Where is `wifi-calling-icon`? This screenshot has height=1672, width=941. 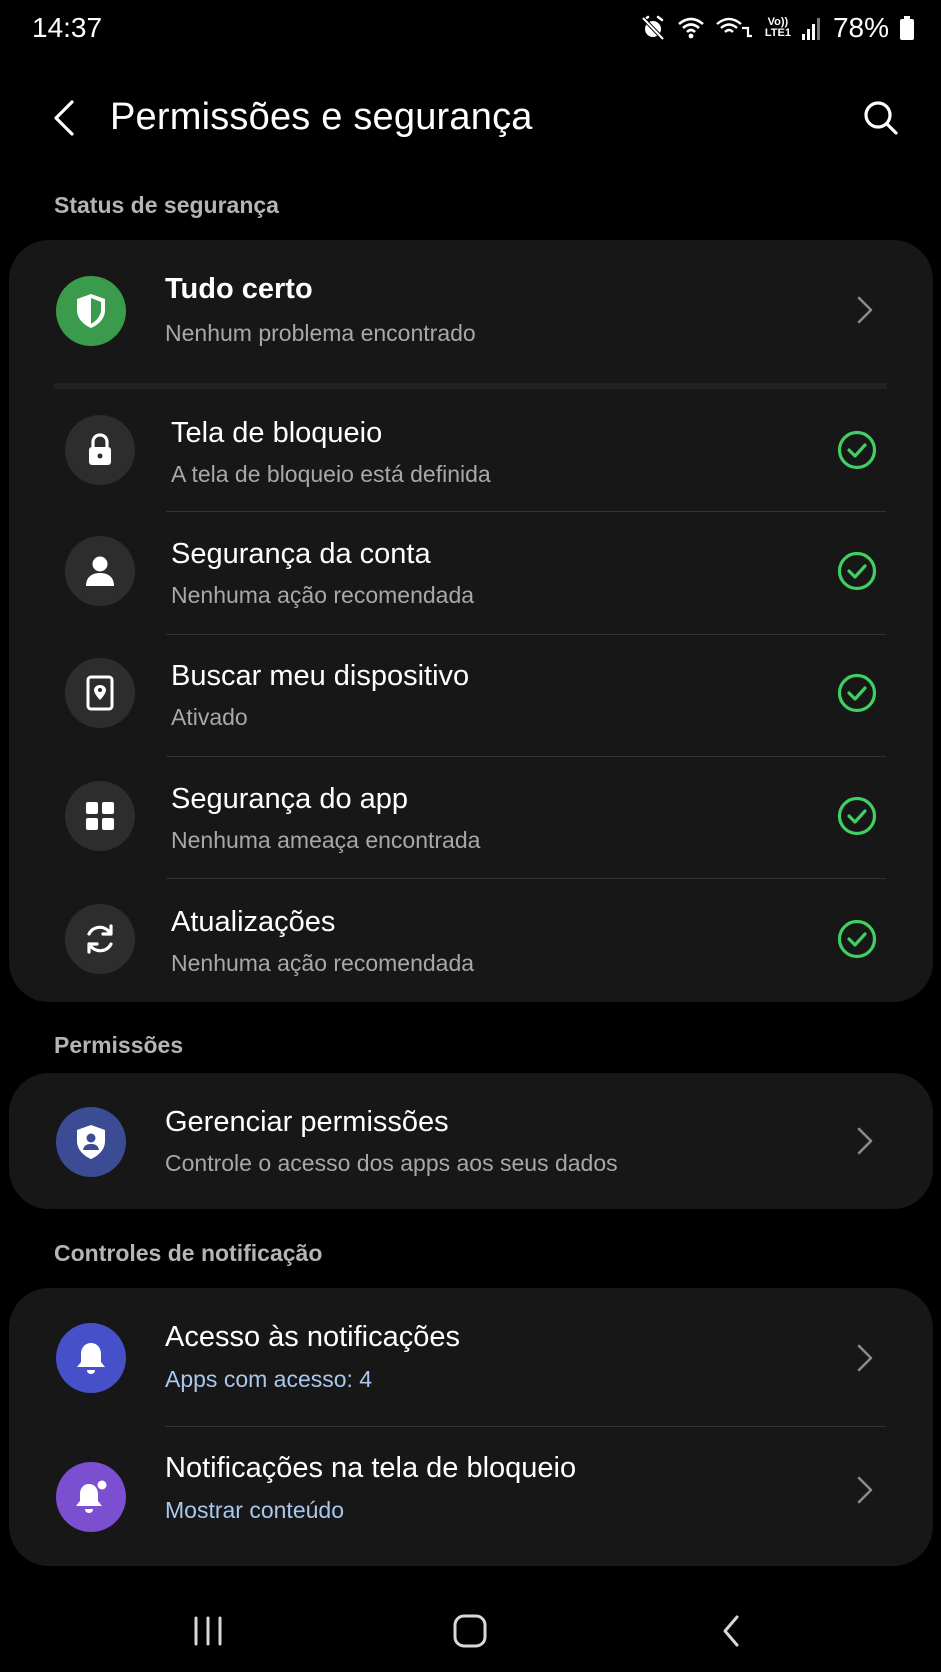 wifi-calling-icon is located at coordinates (734, 27).